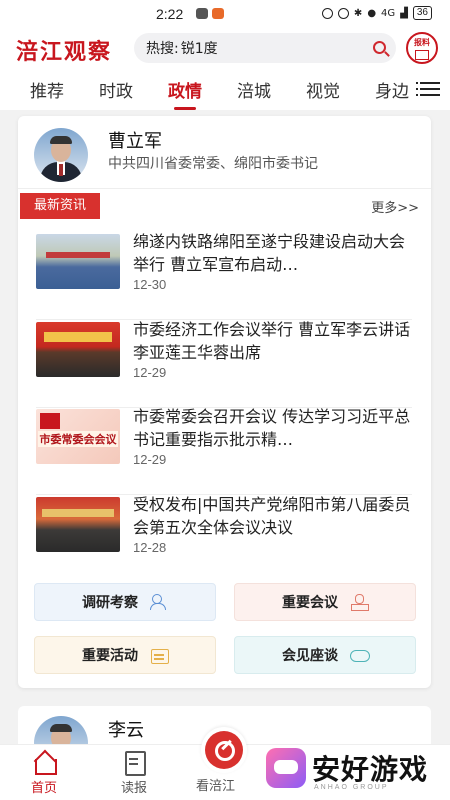 The width and height of the screenshot is (450, 800). What do you see at coordinates (351, 787) in the screenshot?
I see `watermark-subtitle: ANHAO GROUP` at bounding box center [351, 787].